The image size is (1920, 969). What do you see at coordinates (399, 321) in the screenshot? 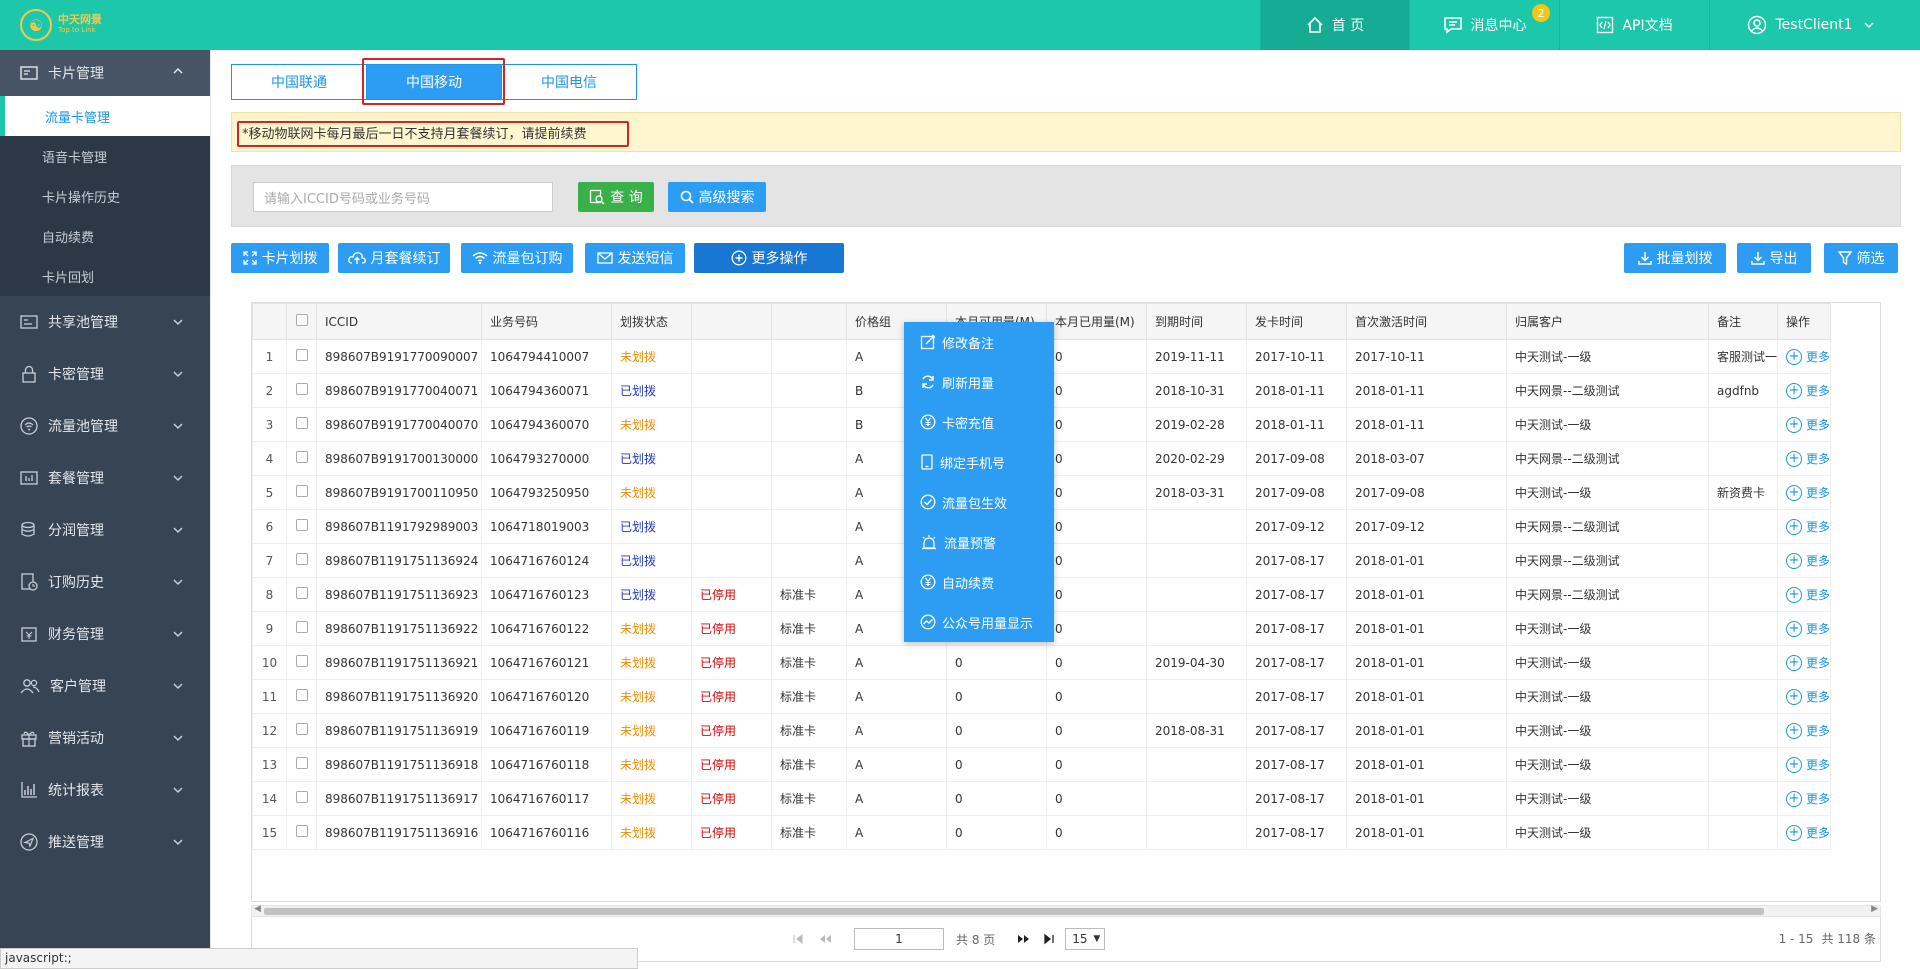
I see `header-iccid: ICCID` at bounding box center [399, 321].